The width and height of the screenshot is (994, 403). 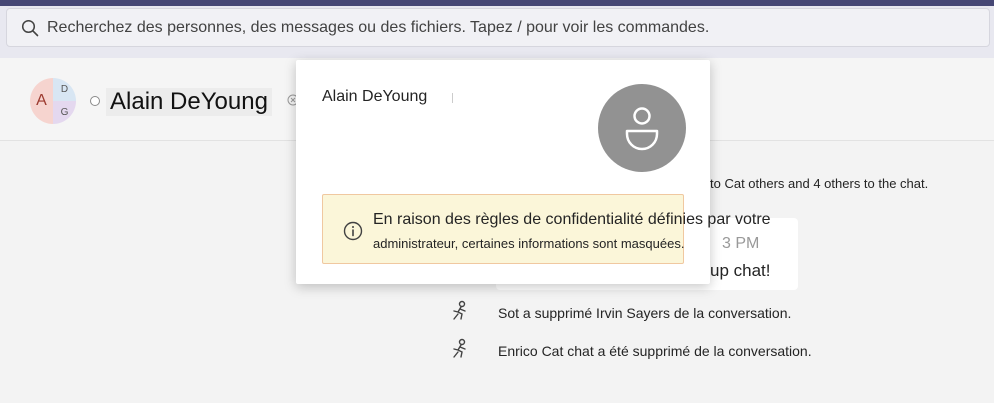 I want to click on person-icon, so click(x=642, y=129).